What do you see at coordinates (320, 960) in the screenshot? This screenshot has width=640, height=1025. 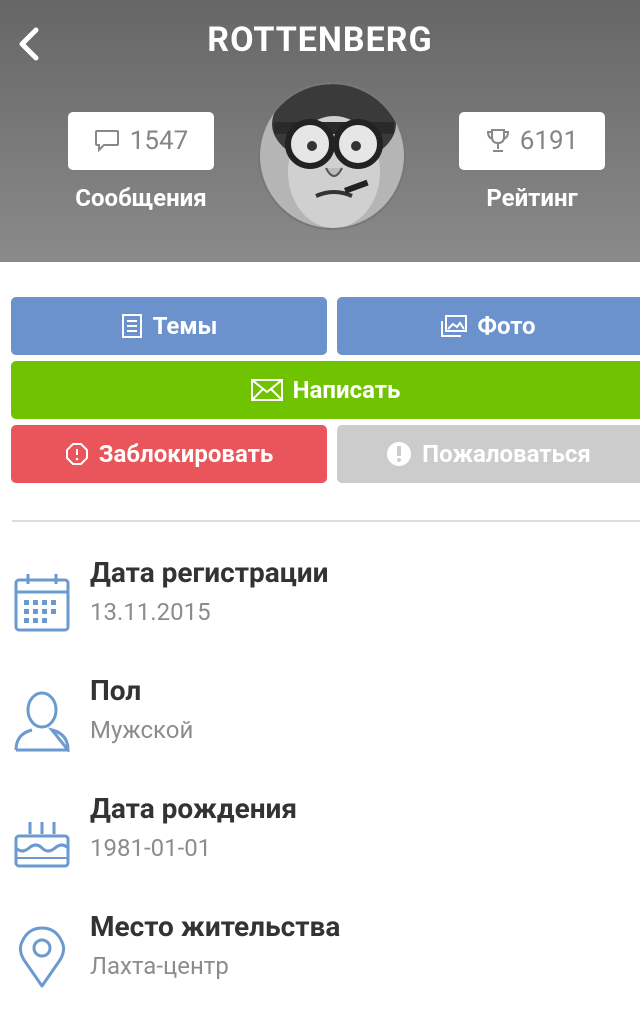 I see `info-row-location: Место жительства Лахта-центр` at bounding box center [320, 960].